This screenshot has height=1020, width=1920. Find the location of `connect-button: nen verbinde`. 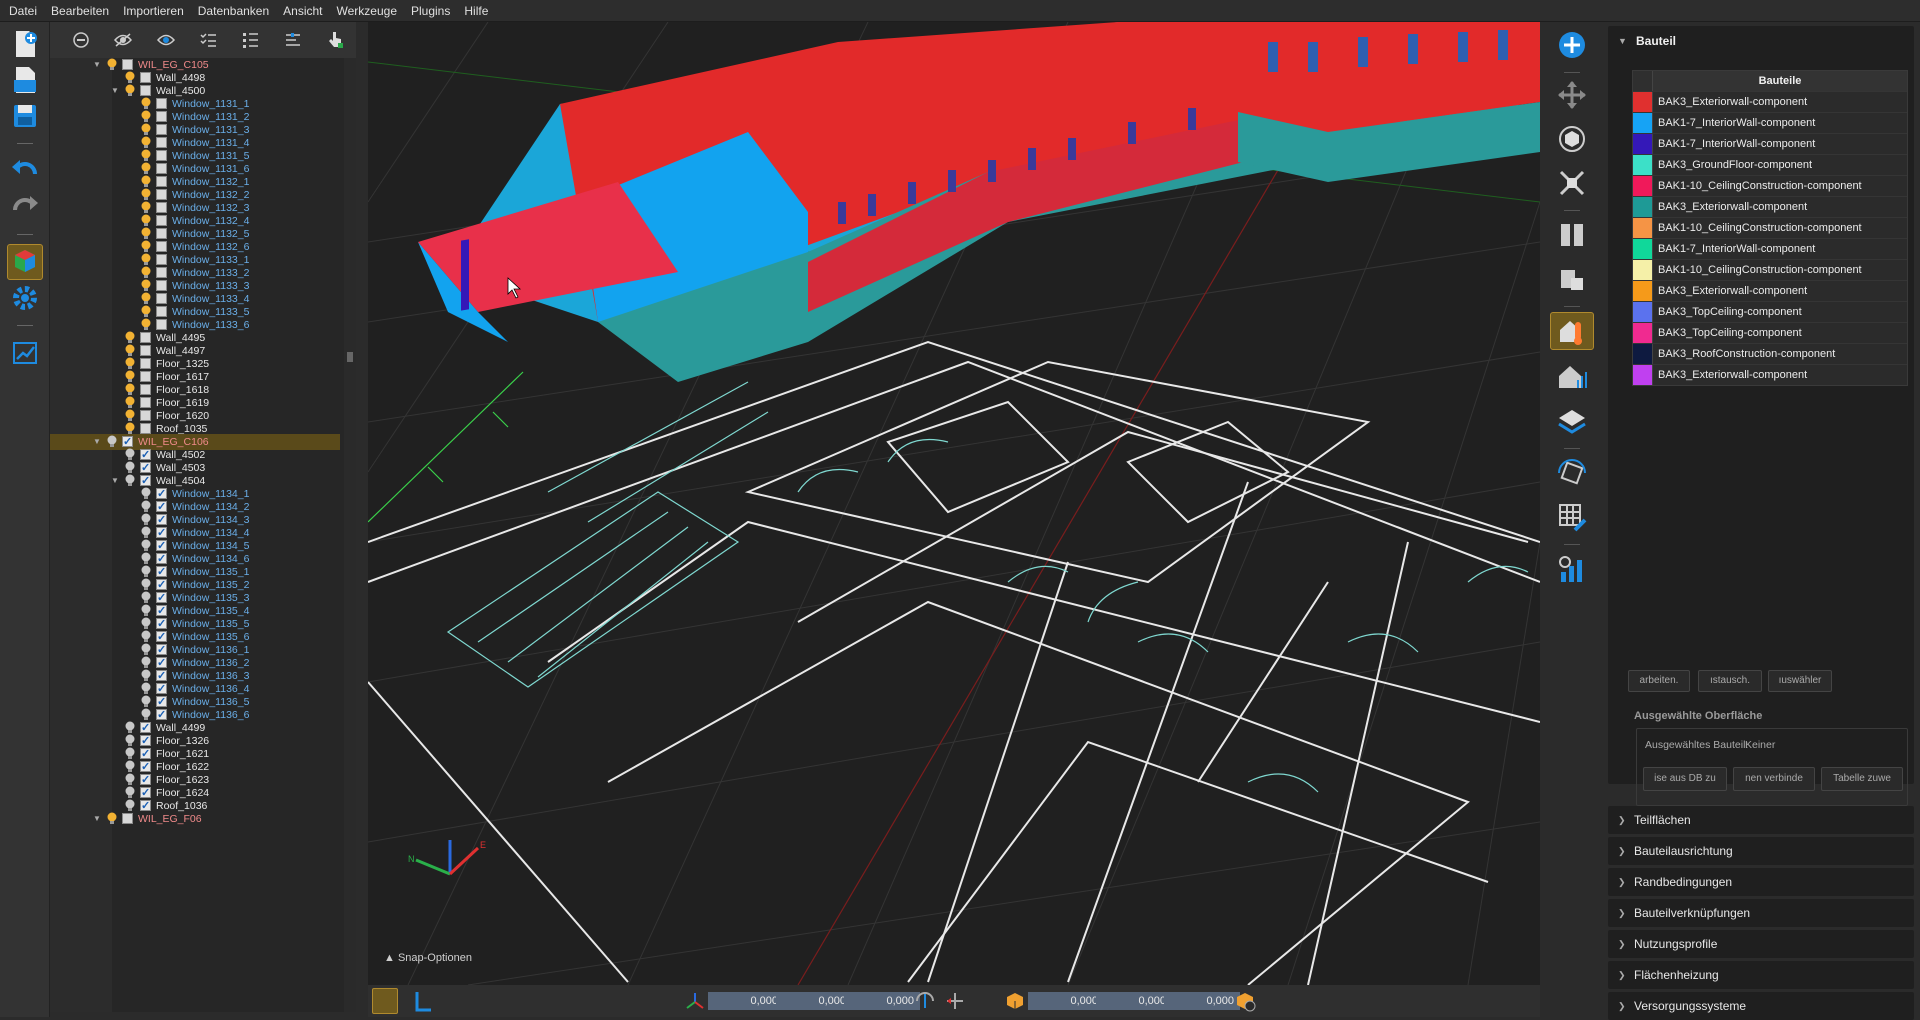

connect-button: nen verbinde is located at coordinates (1774, 779).